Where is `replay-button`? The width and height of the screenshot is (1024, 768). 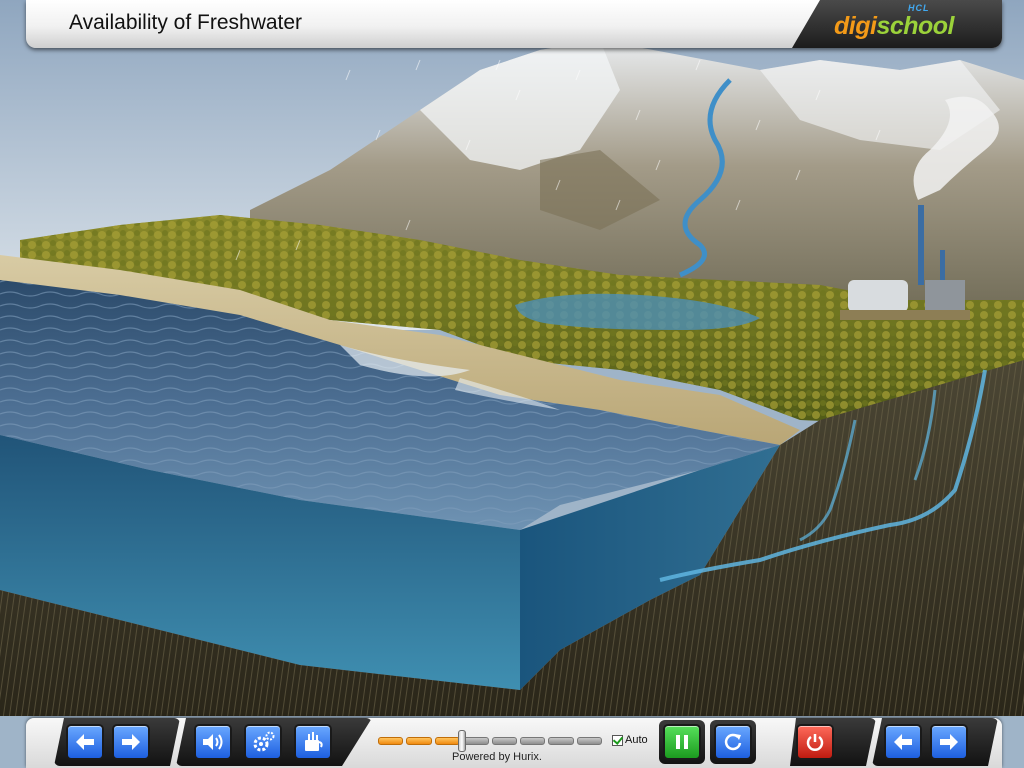 replay-button is located at coordinates (733, 742).